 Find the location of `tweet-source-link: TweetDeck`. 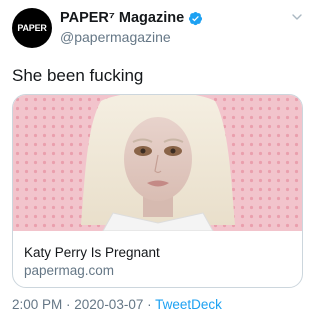

tweet-source-link: TweetDeck is located at coordinates (188, 304).